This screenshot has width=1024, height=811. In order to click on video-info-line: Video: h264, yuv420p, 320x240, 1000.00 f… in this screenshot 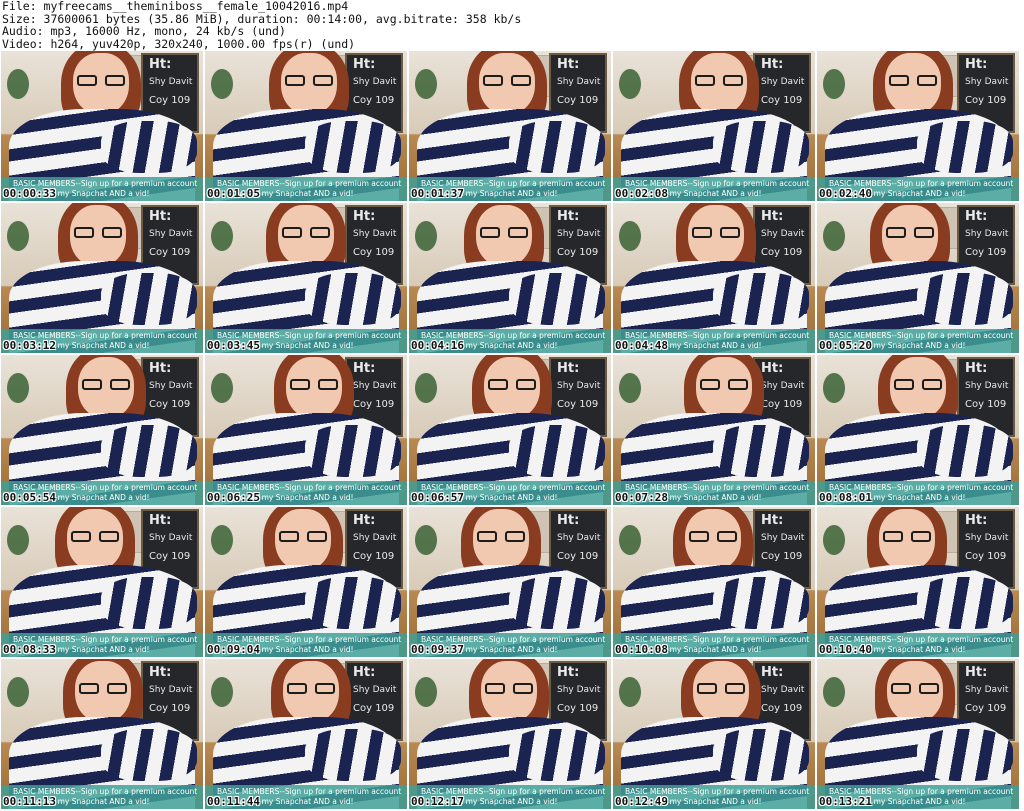, I will do `click(179, 43)`.